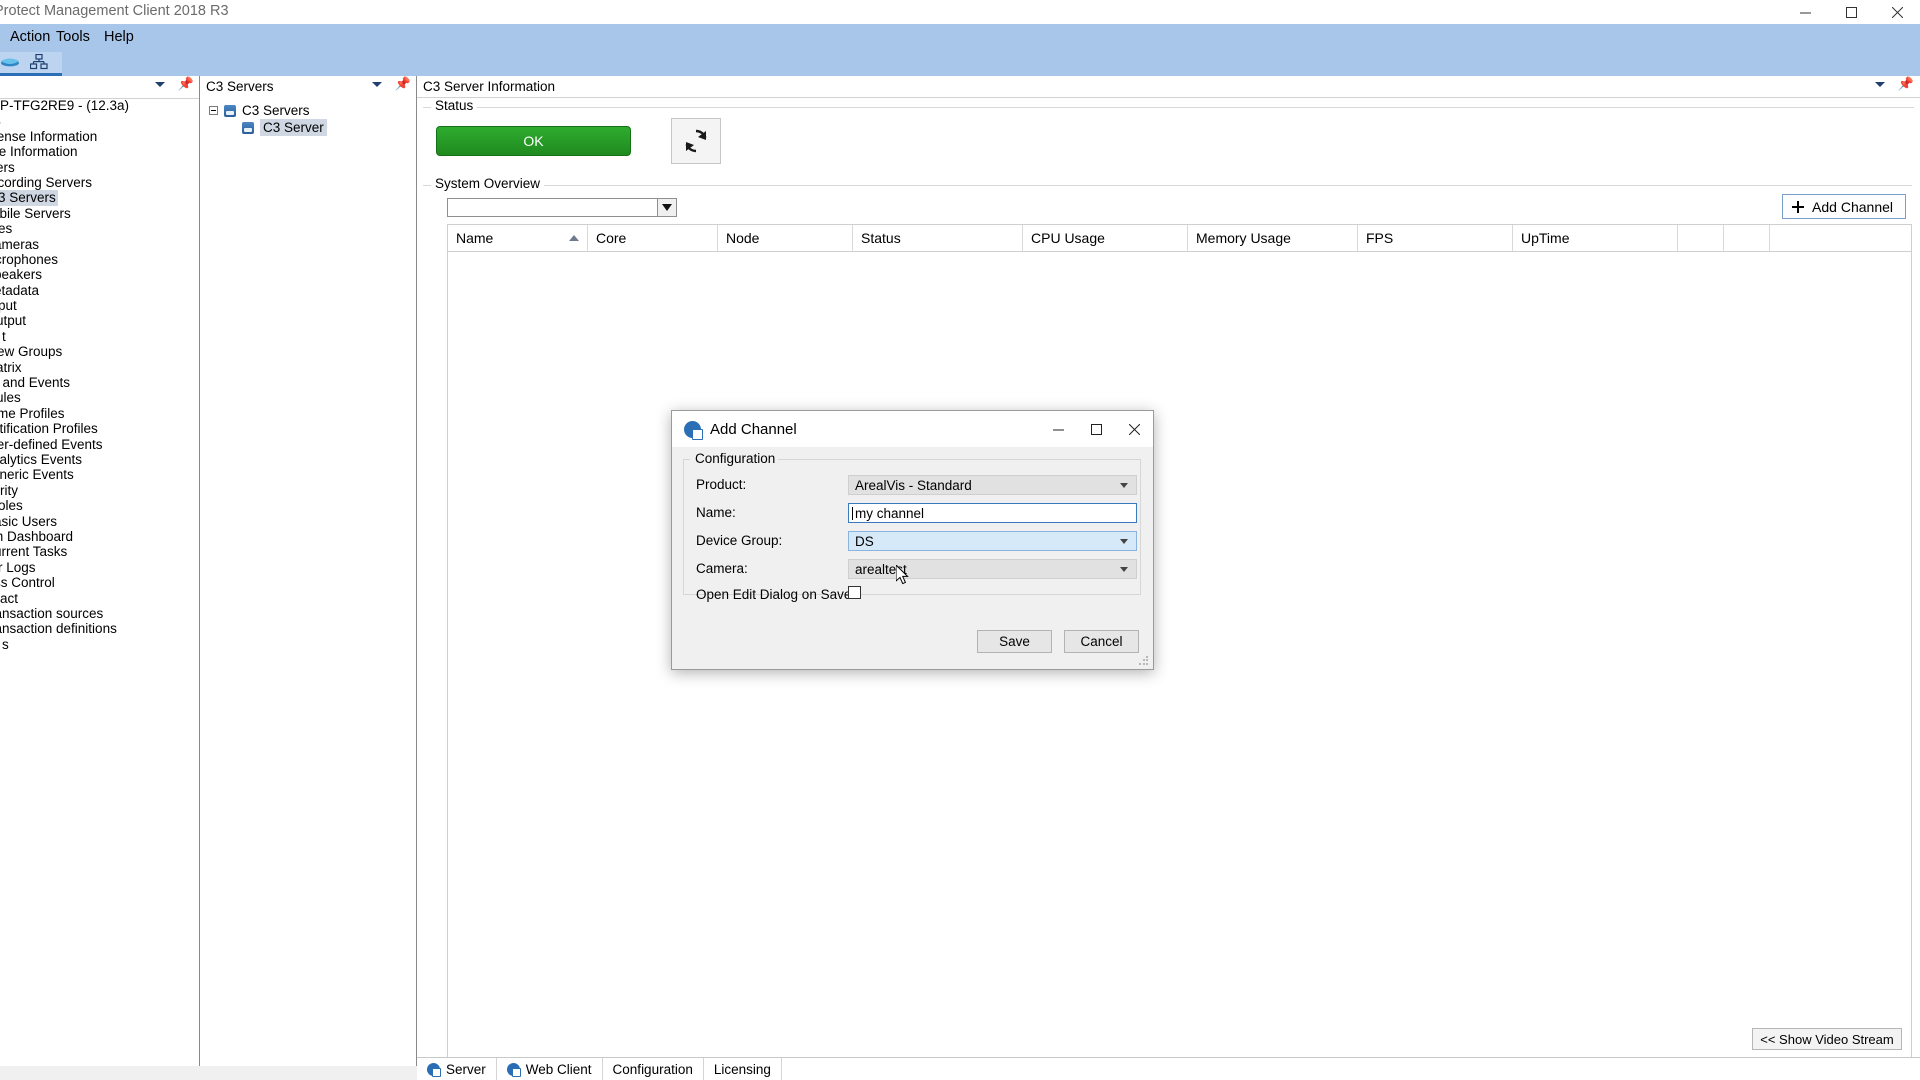 This screenshot has height=1080, width=1920. I want to click on product-select: ArealVis - Standard, so click(992, 485).